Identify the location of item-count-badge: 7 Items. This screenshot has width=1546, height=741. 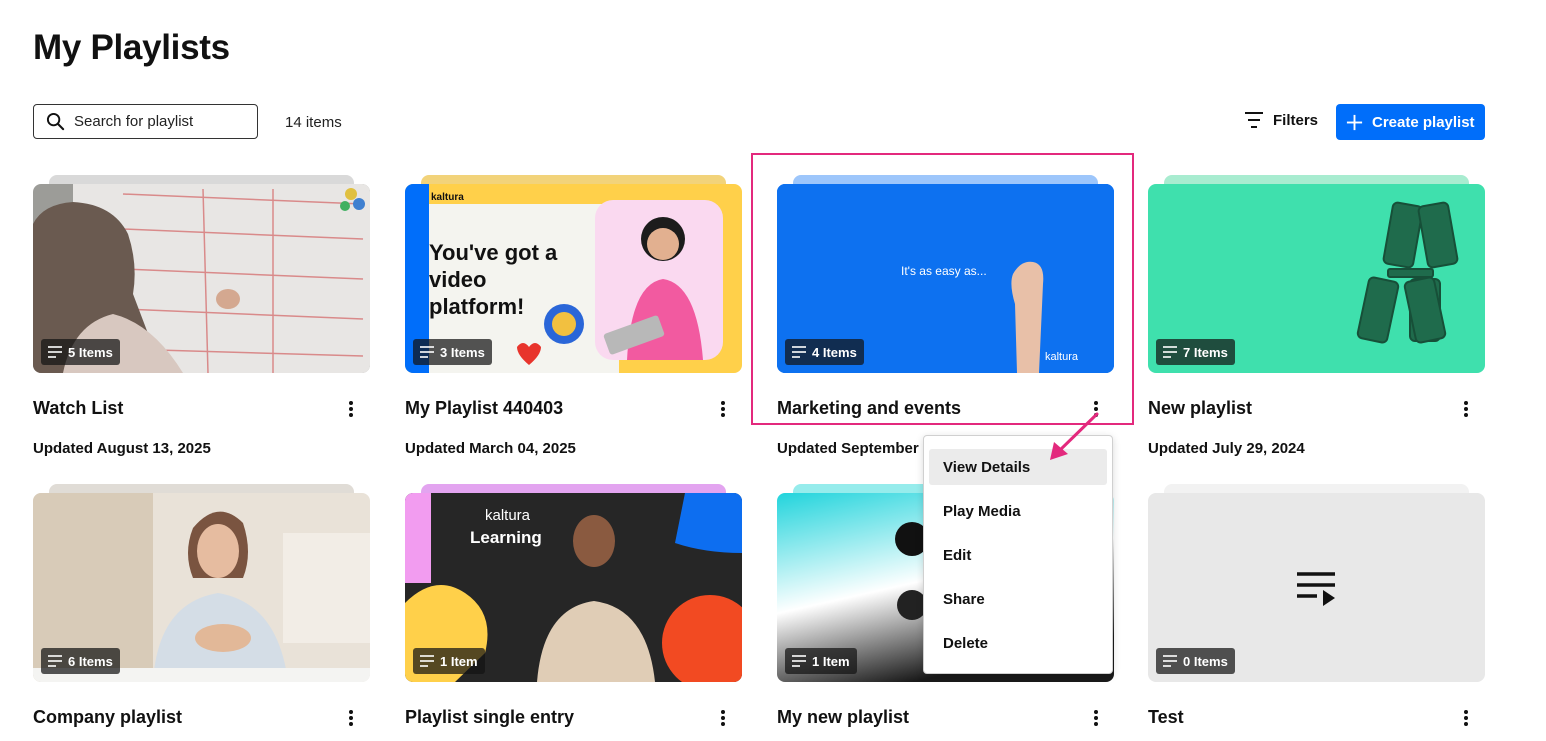
(1195, 352).